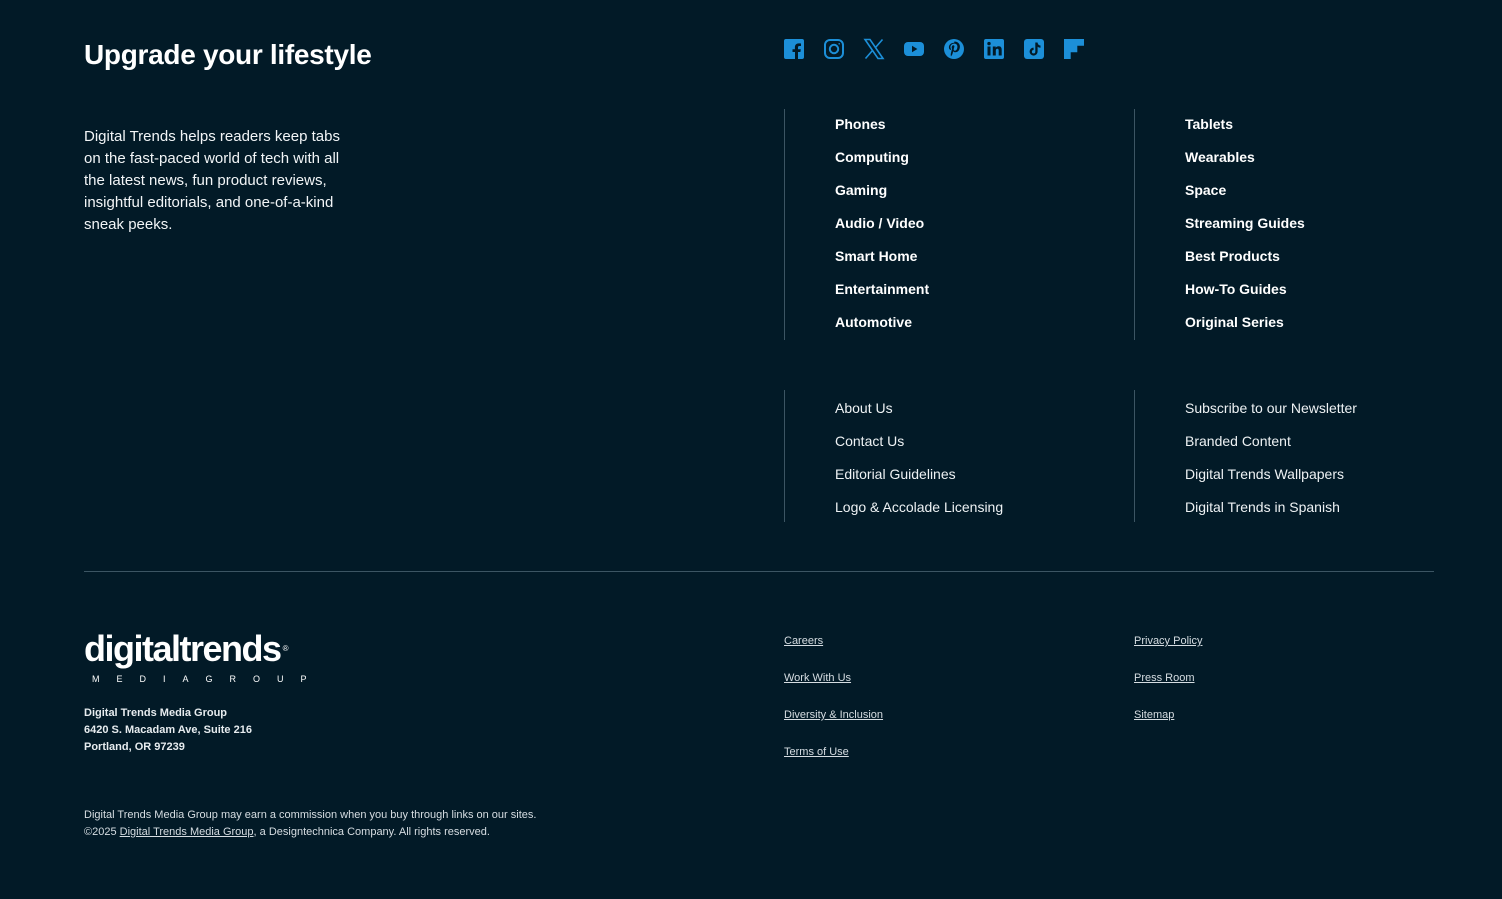 The height and width of the screenshot is (899, 1502). I want to click on footer-headline: Upgrade your lifestyle, so click(228, 54).